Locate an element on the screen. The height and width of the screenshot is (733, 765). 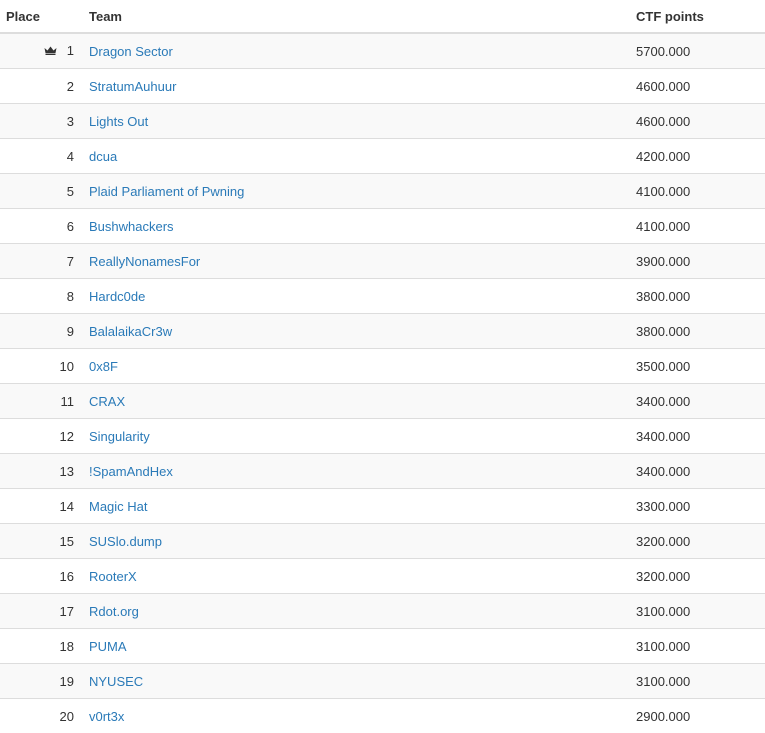
team-link: PUMA is located at coordinates (108, 646).